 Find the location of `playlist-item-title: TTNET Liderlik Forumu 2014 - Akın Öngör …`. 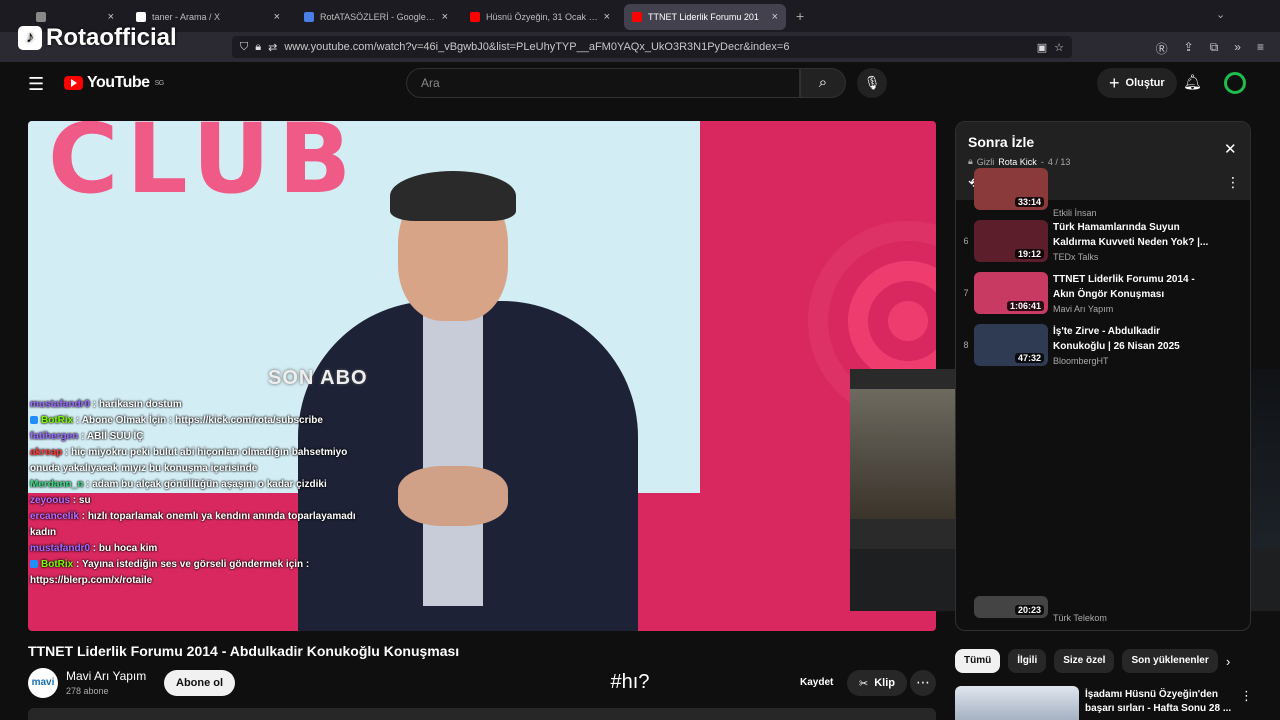

playlist-item-title: TTNET Liderlik Forumu 2014 - Akın Öngör … is located at coordinates (1133, 287).